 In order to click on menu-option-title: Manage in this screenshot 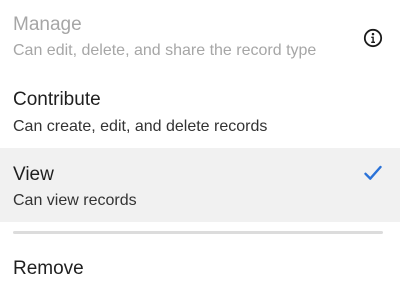, I will do `click(47, 24)`.